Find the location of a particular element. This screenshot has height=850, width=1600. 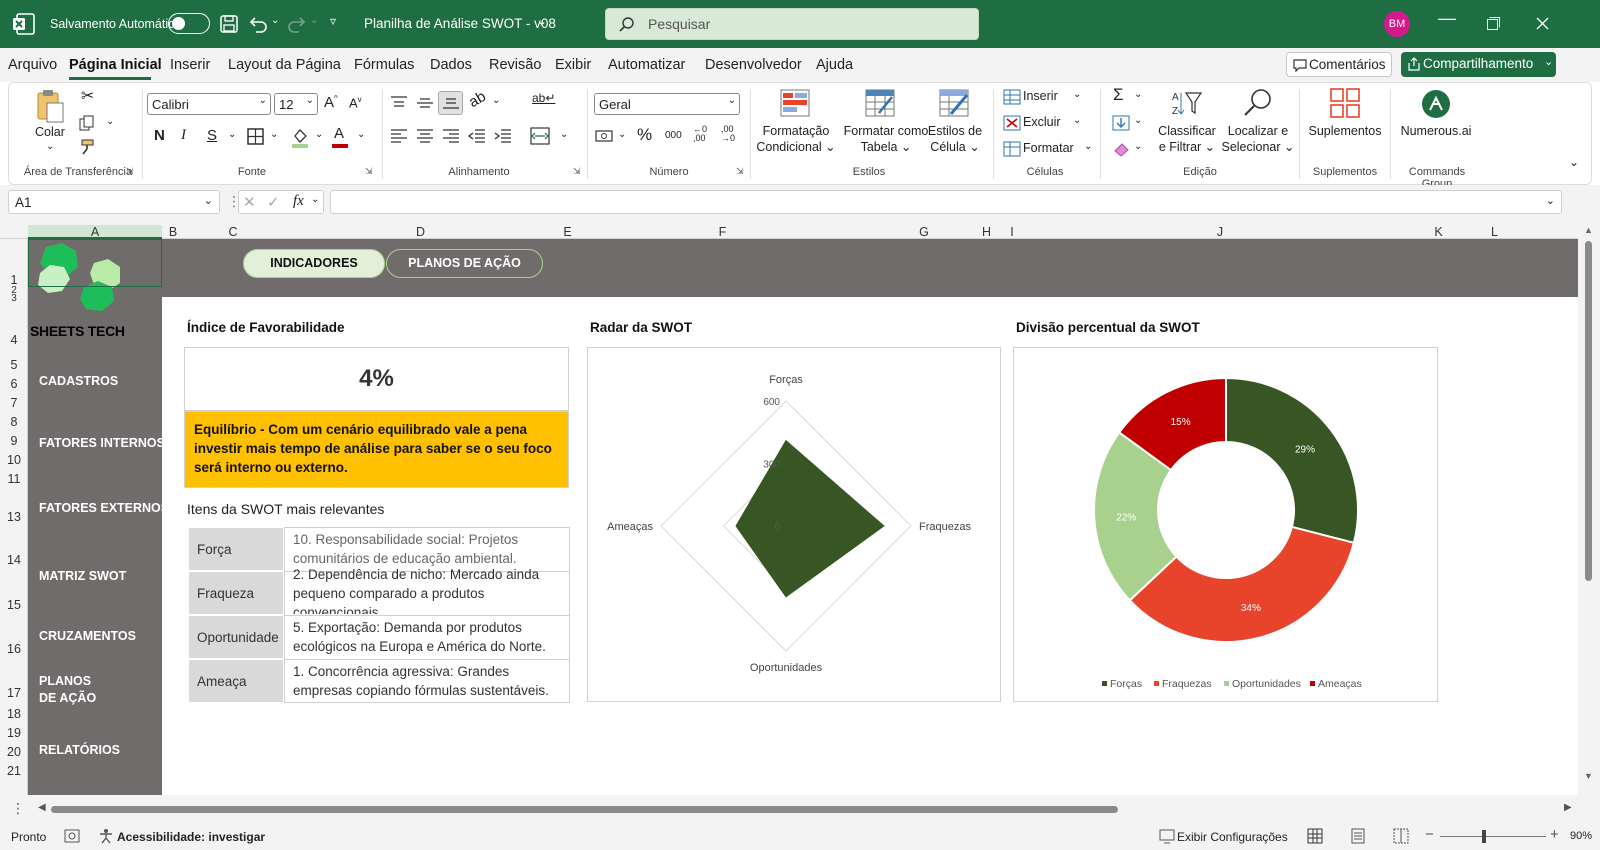

insert-chevron-icon: ⌄ is located at coordinates (1077, 94).